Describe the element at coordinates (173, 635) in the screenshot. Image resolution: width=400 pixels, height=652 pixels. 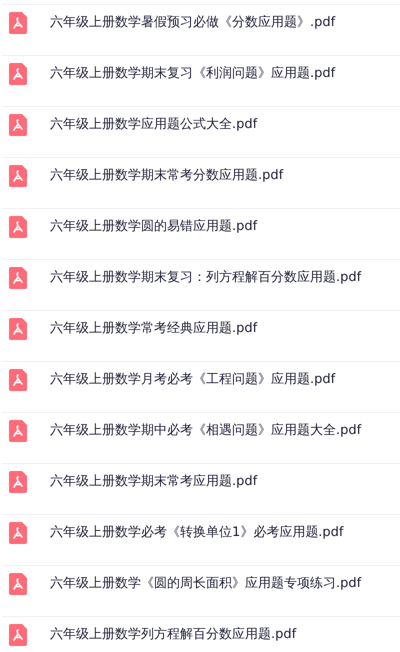
I see `file-name: 六年级上册数学列方程解百分数应用题.pdf` at that location.